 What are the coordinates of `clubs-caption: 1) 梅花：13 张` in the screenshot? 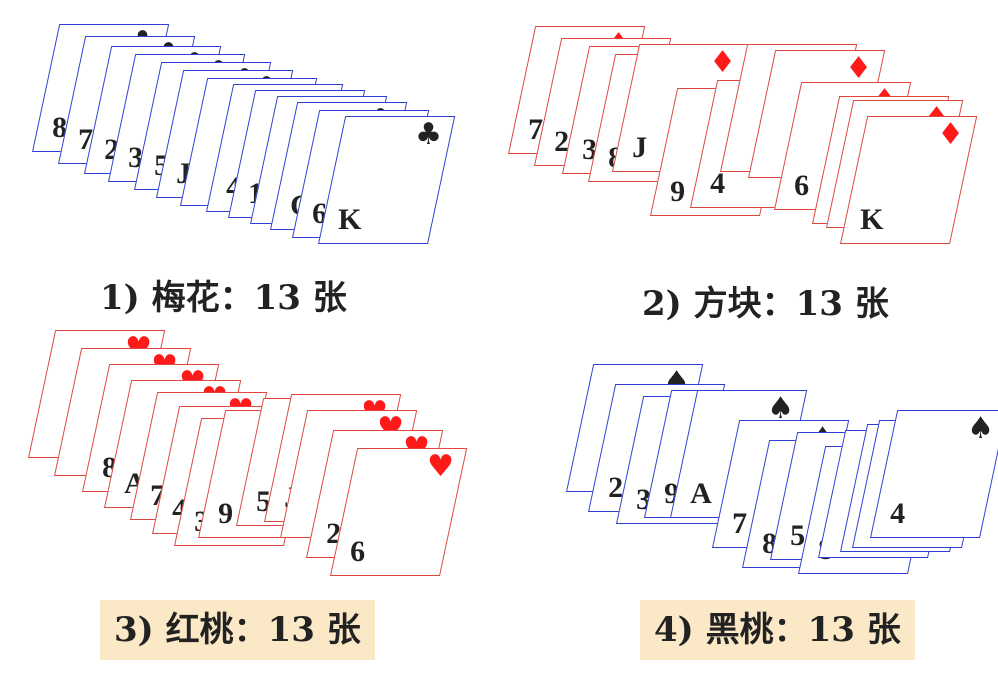 It's located at (223, 298).